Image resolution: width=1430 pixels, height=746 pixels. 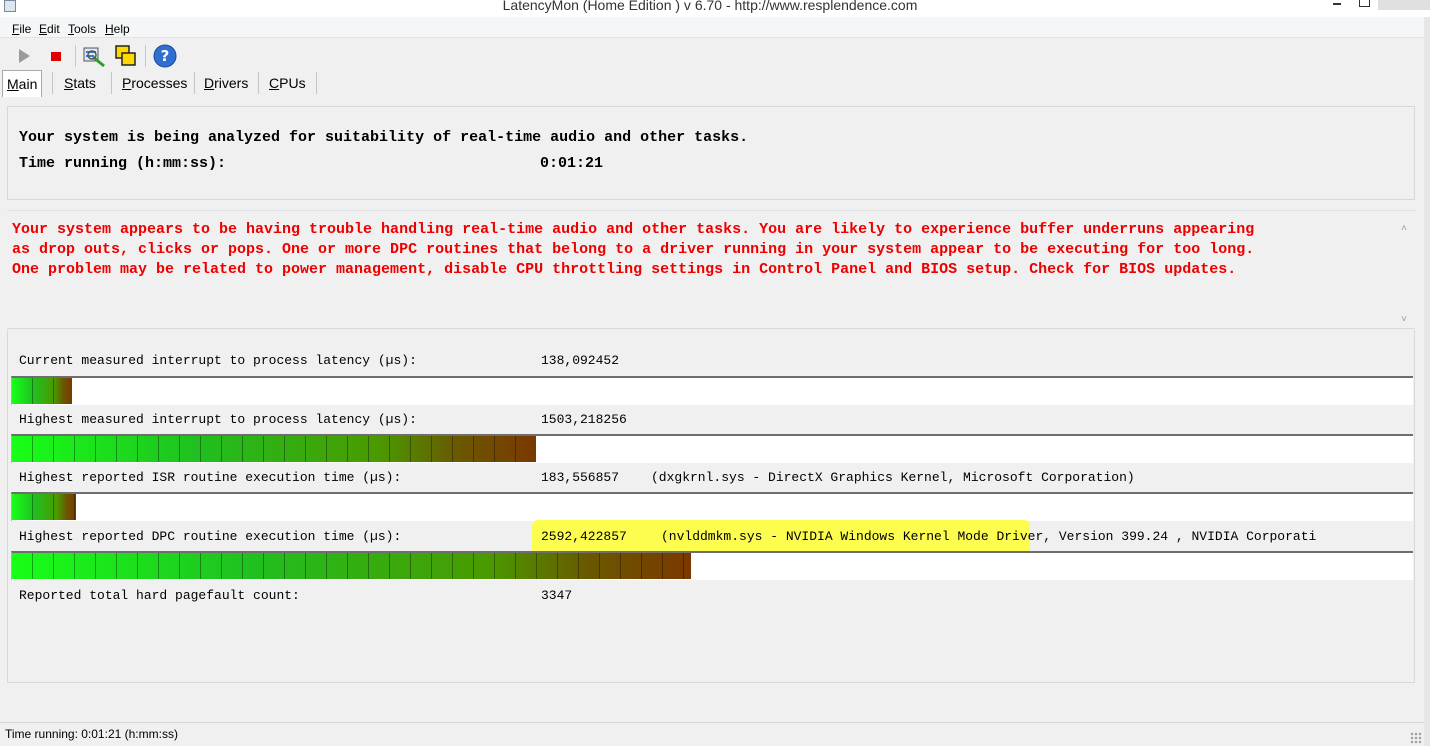 I want to click on analyze-button, so click(x=94, y=56).